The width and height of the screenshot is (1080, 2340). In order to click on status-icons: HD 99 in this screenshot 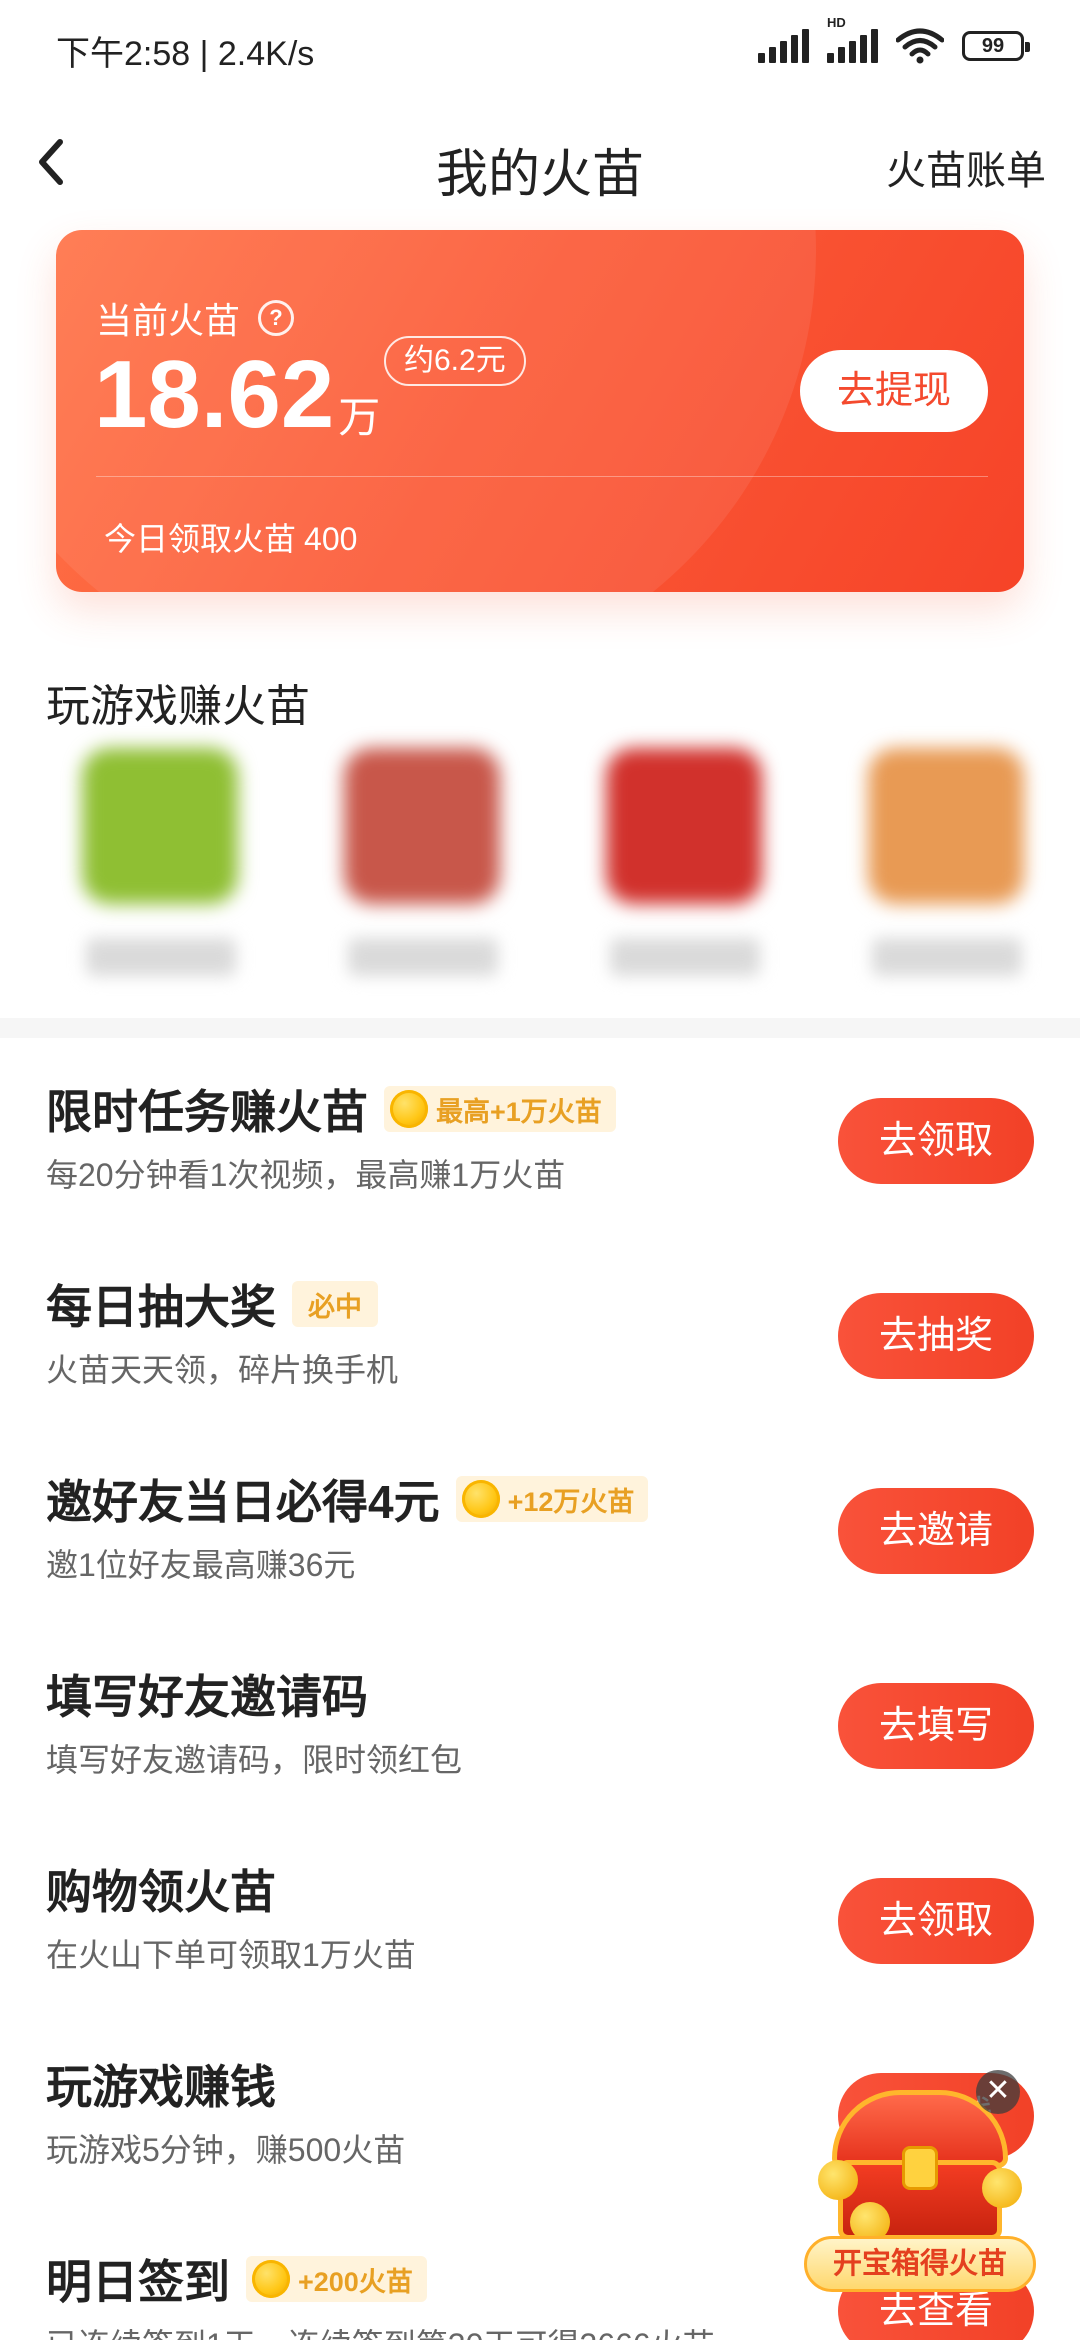, I will do `click(894, 41)`.